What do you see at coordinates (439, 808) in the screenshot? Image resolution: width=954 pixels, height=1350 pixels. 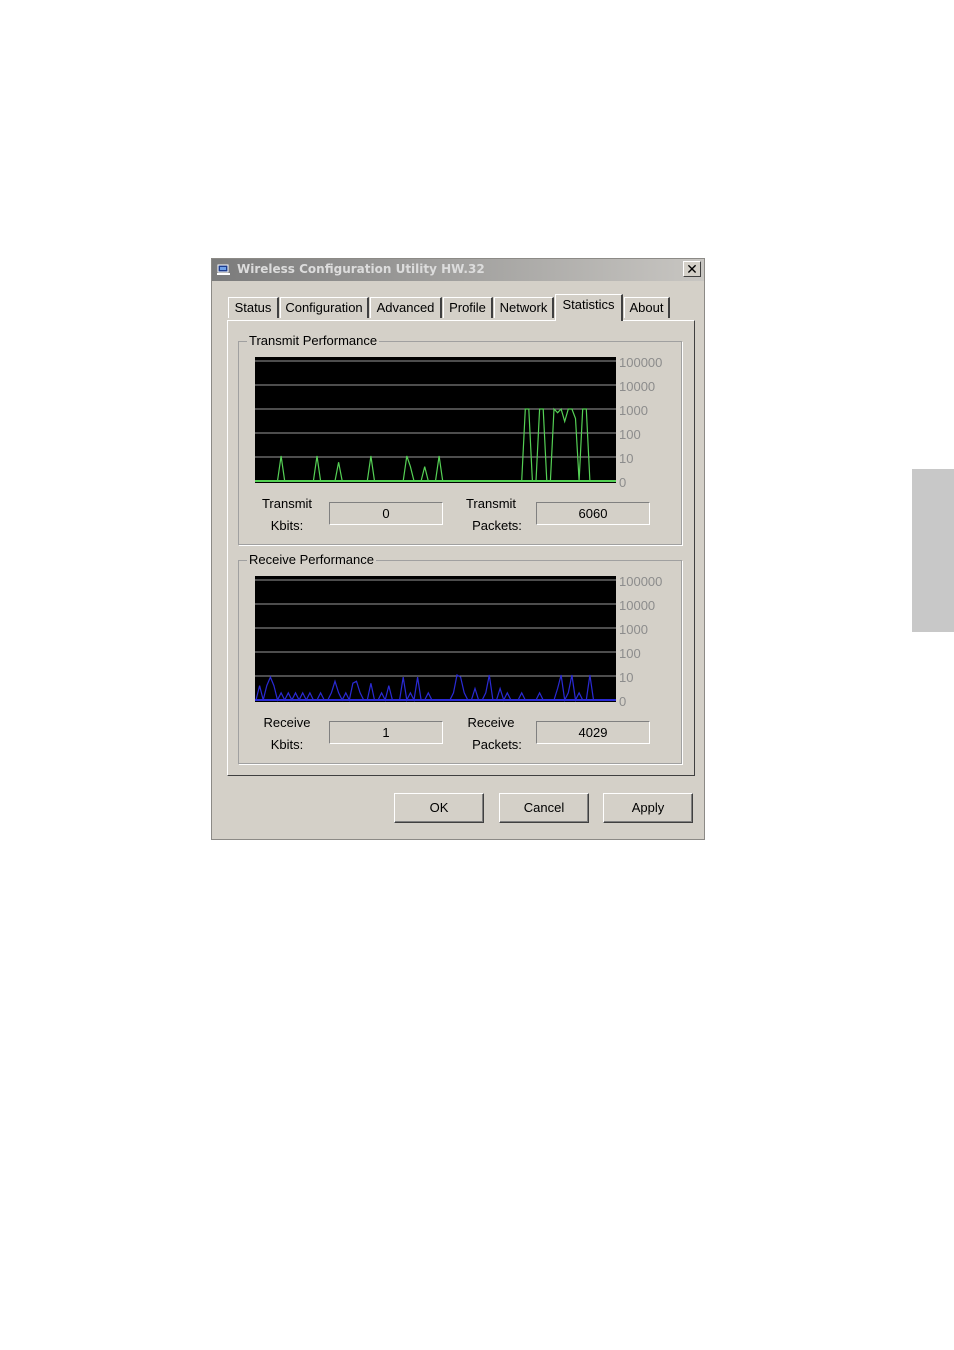 I see `ok-button: OK` at bounding box center [439, 808].